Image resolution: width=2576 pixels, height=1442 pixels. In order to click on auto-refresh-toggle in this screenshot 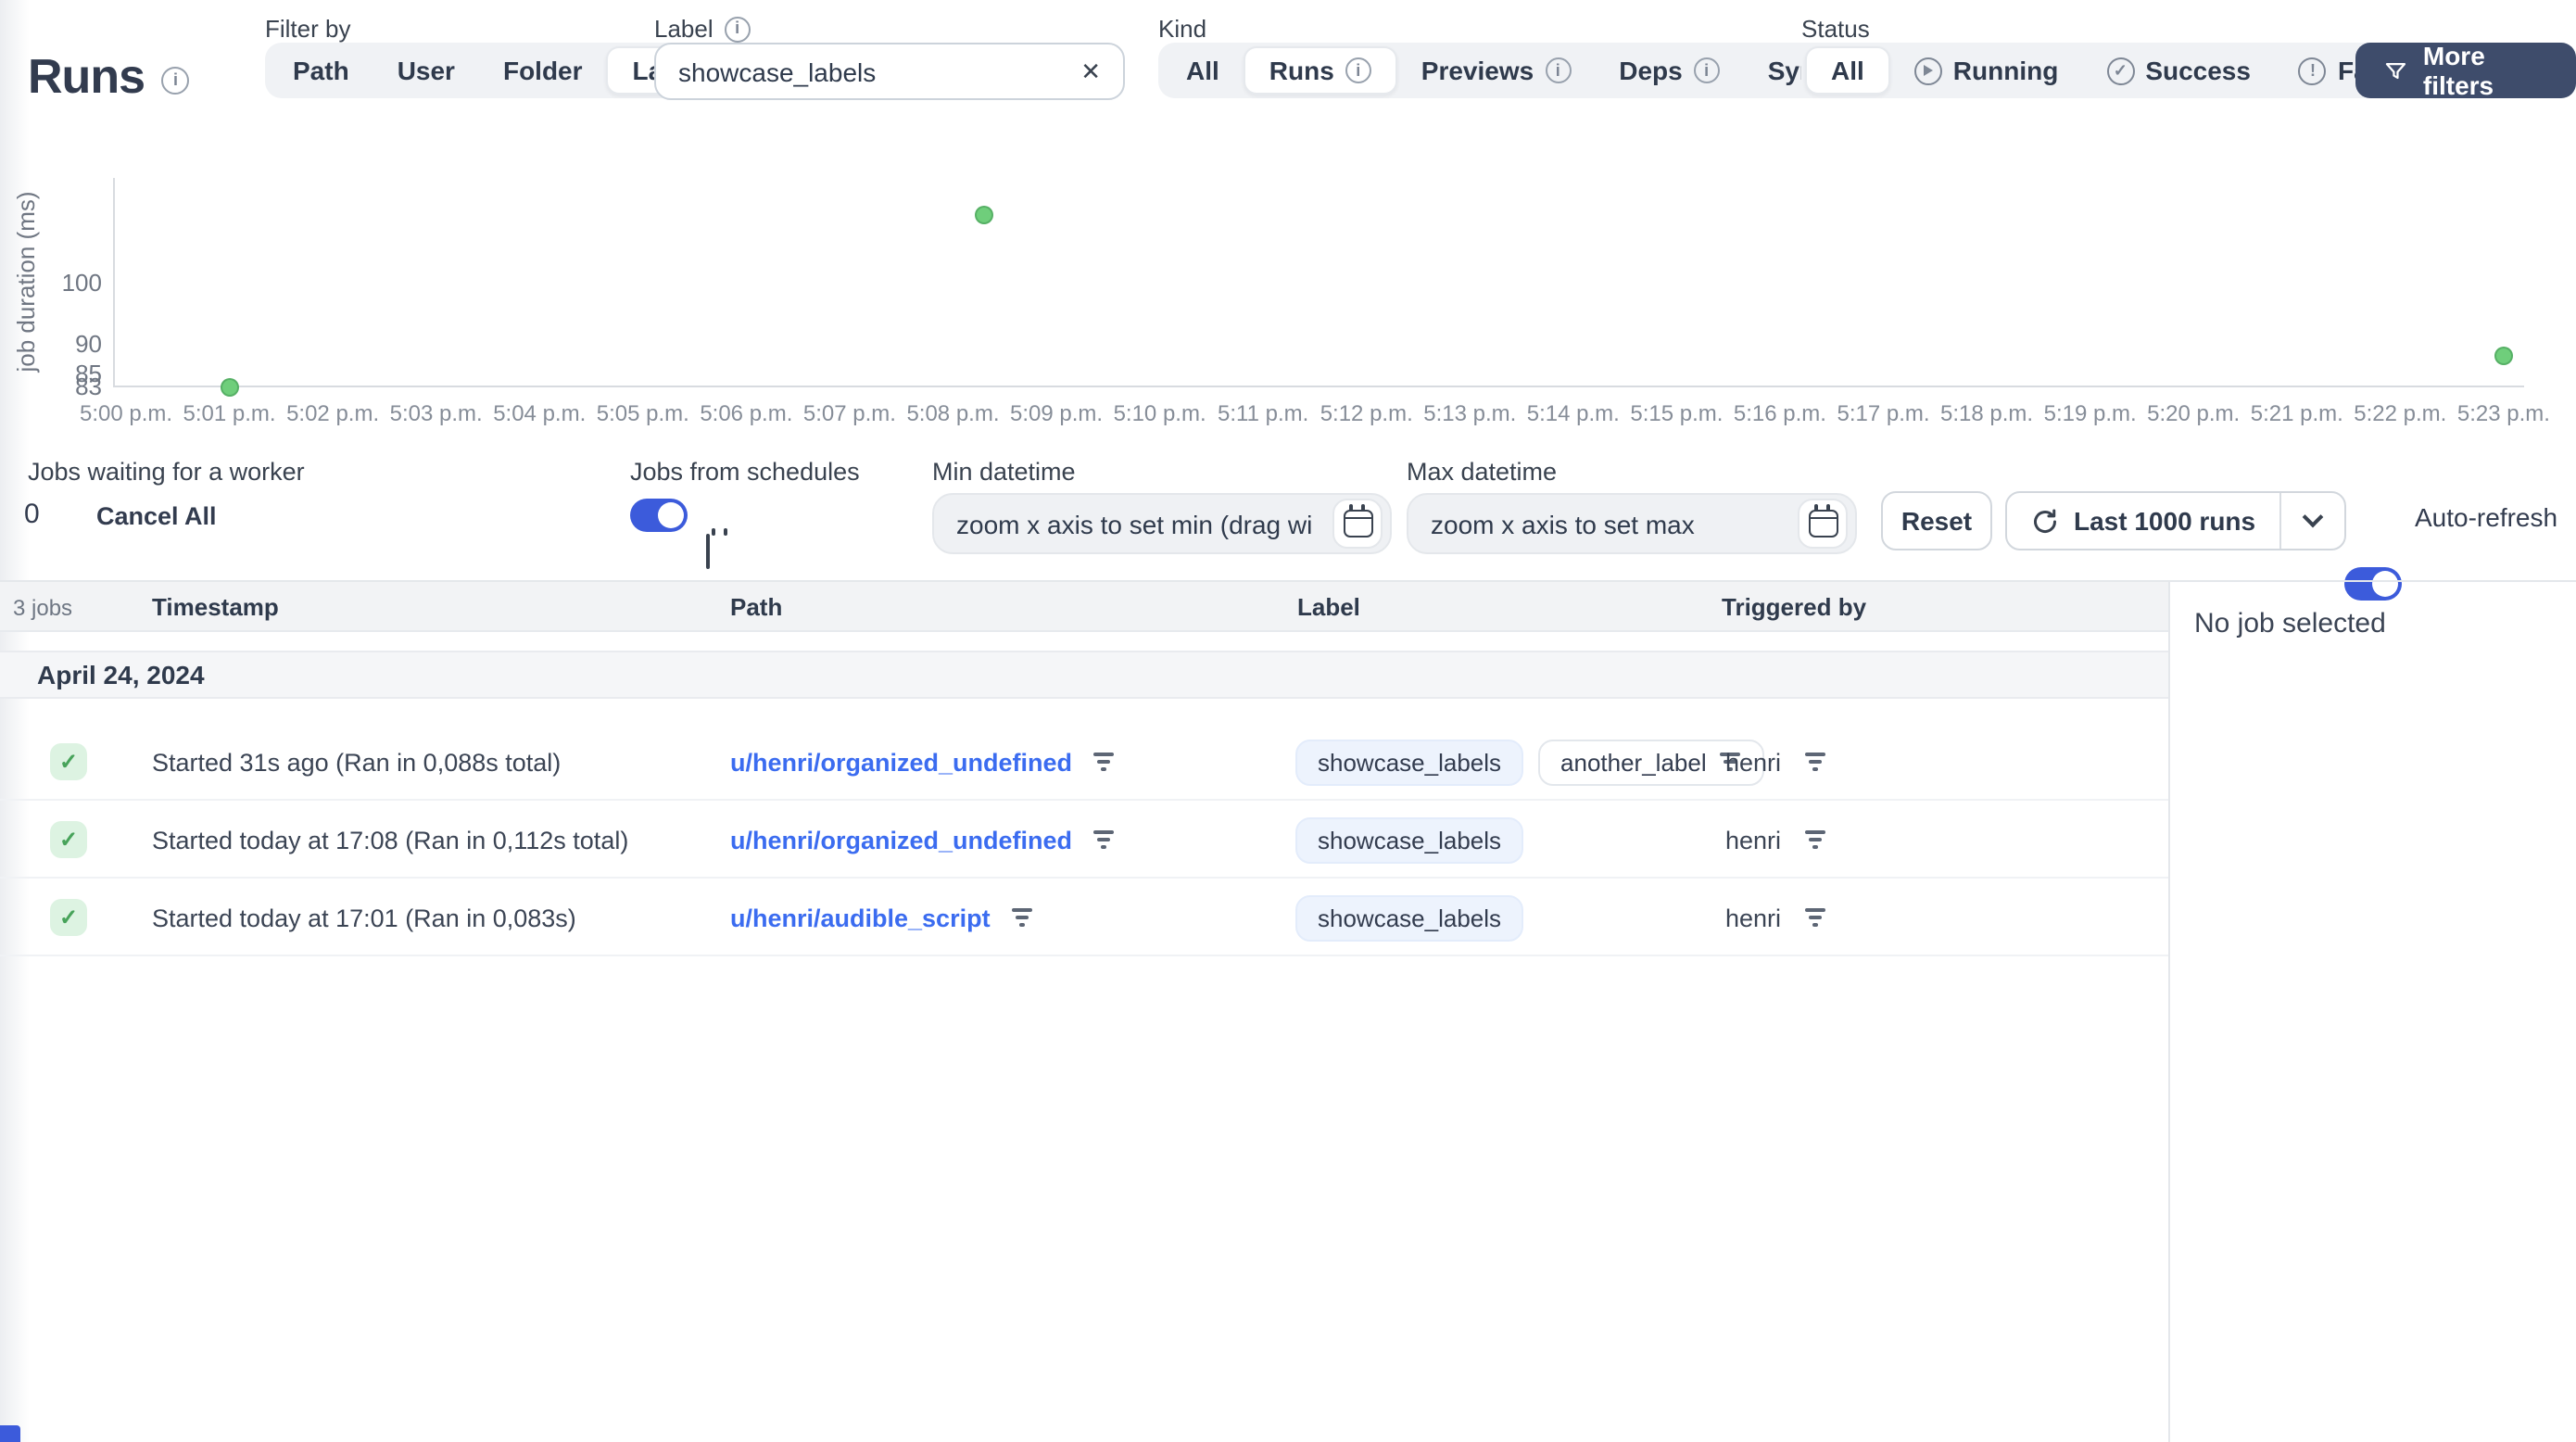, I will do `click(2373, 584)`.